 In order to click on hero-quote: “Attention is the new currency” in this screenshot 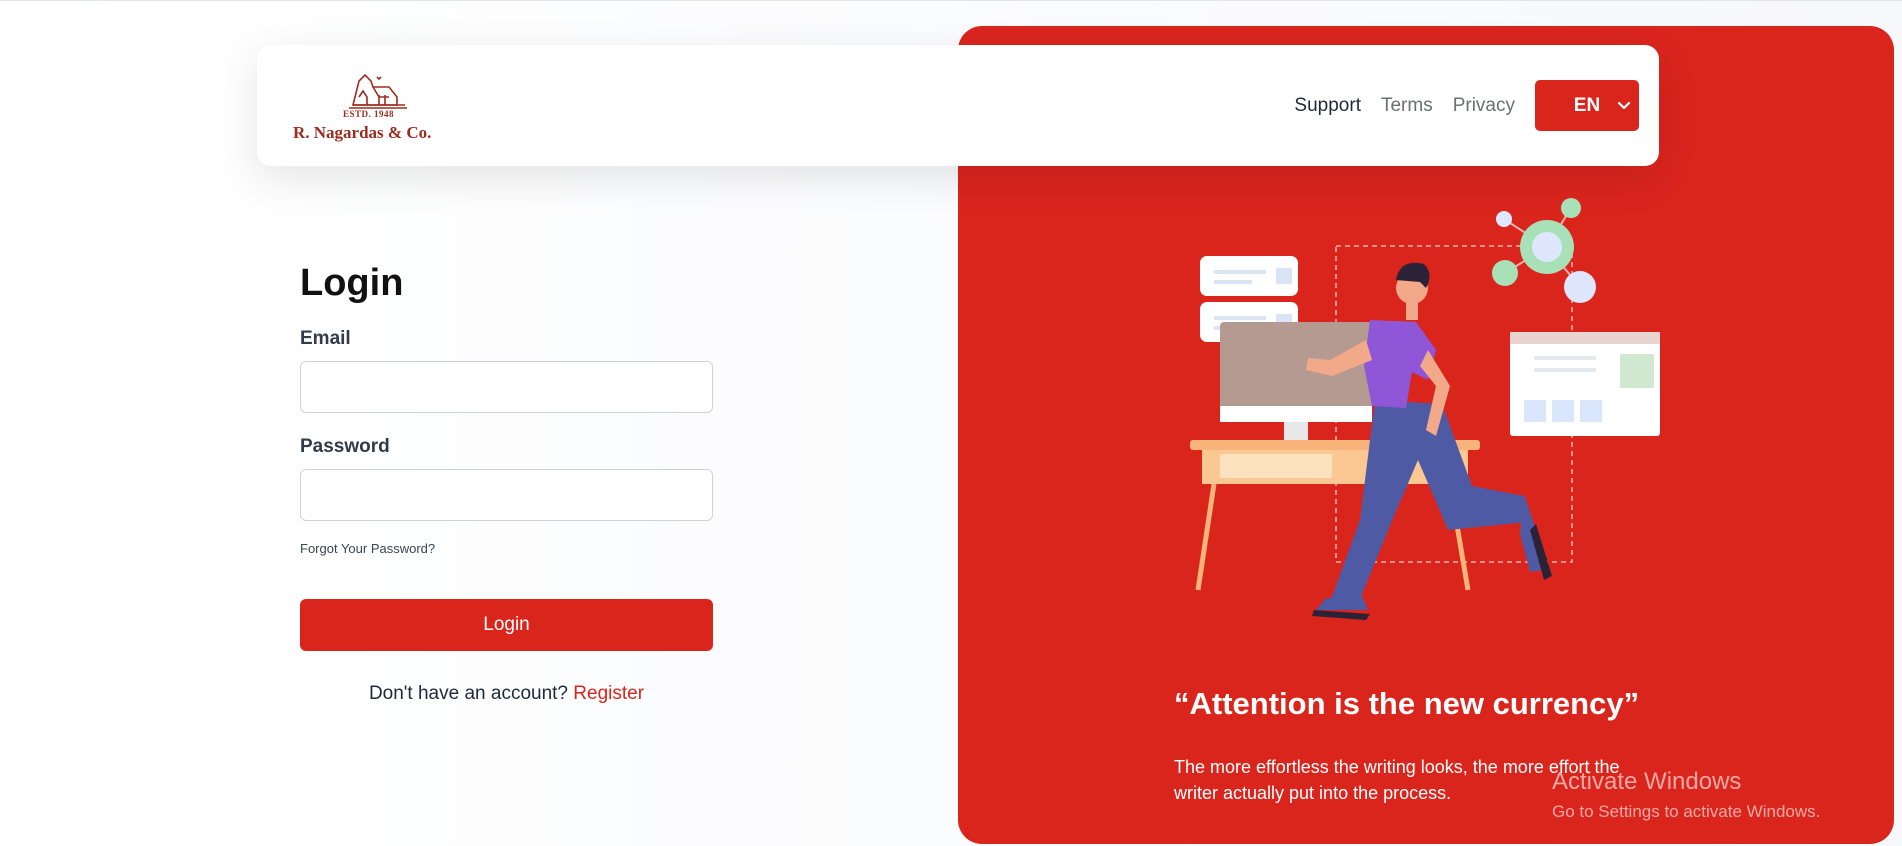, I will do `click(1407, 703)`.